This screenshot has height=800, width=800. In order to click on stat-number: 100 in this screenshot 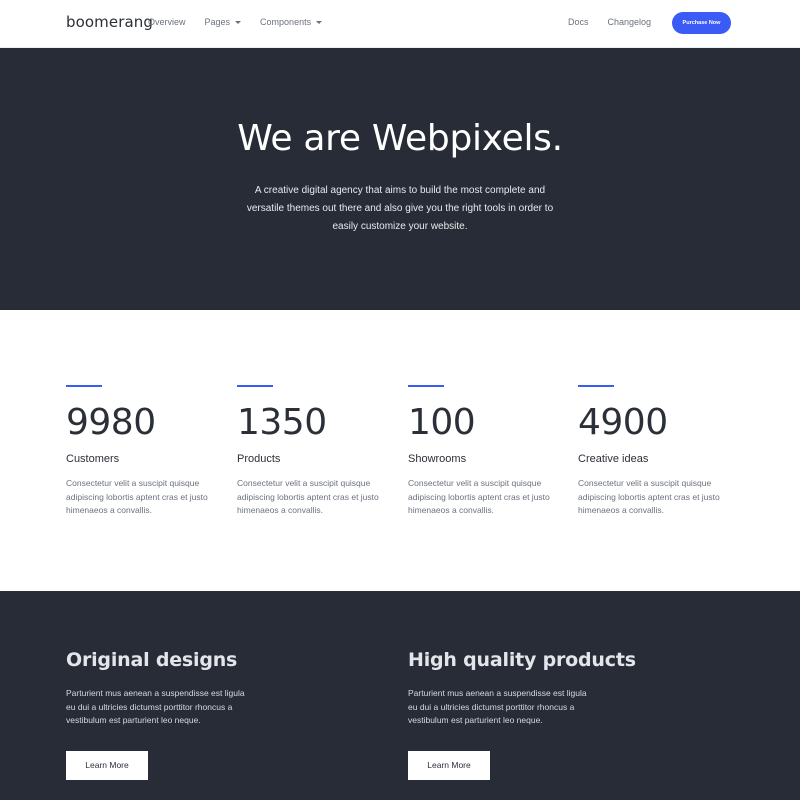, I will do `click(442, 422)`.